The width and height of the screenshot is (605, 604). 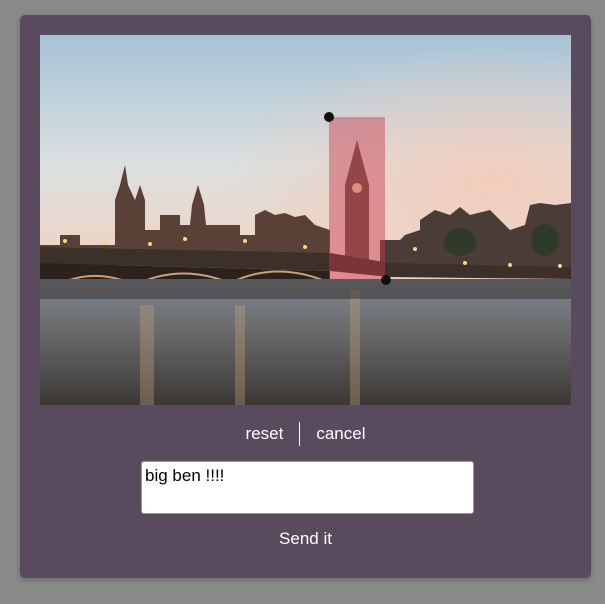 I want to click on selection-box, so click(x=357, y=198).